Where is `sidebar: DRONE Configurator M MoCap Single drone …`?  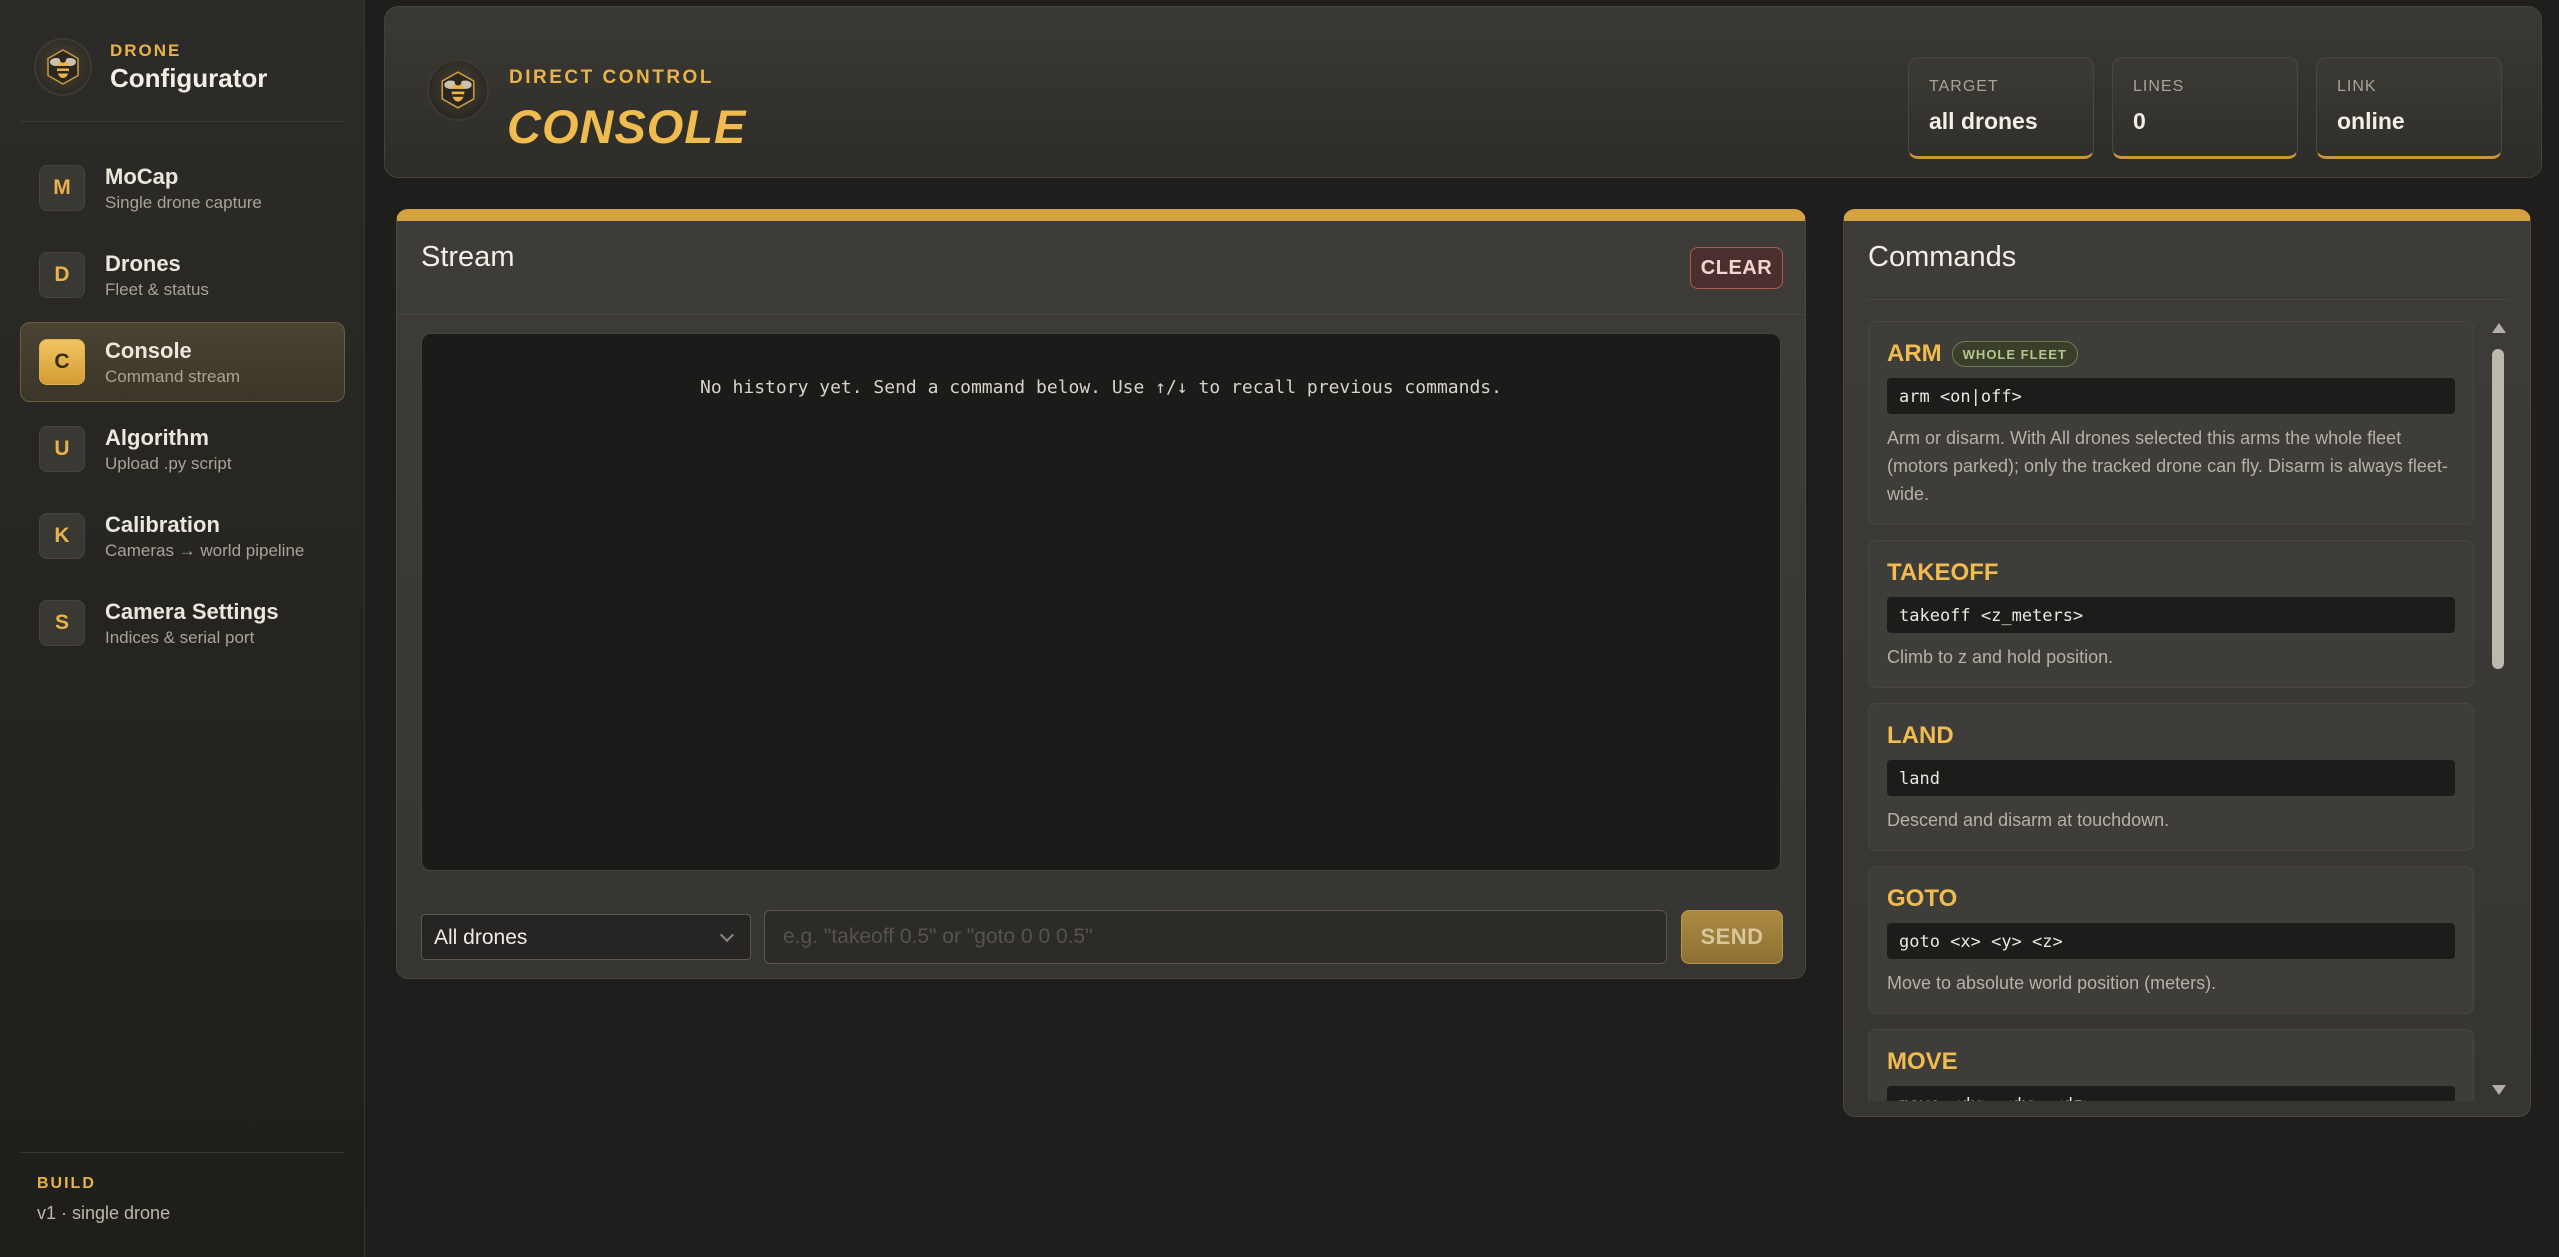
sidebar: DRONE Configurator M MoCap Single drone … is located at coordinates (182, 628).